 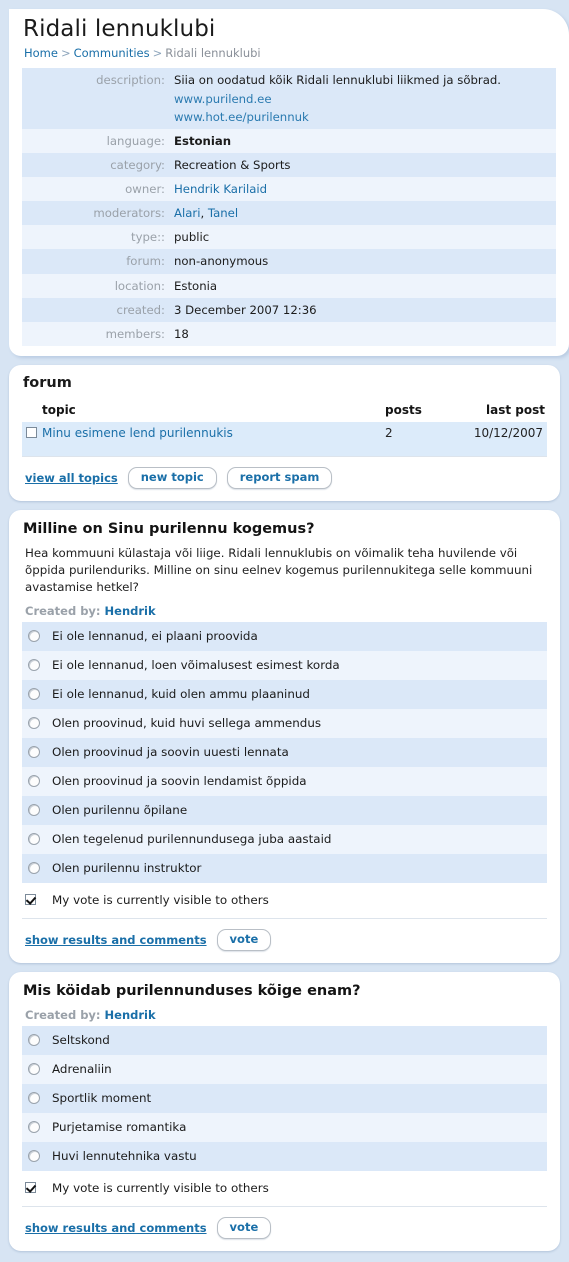 I want to click on moderator-link-tanel: Tanel, so click(x=223, y=213).